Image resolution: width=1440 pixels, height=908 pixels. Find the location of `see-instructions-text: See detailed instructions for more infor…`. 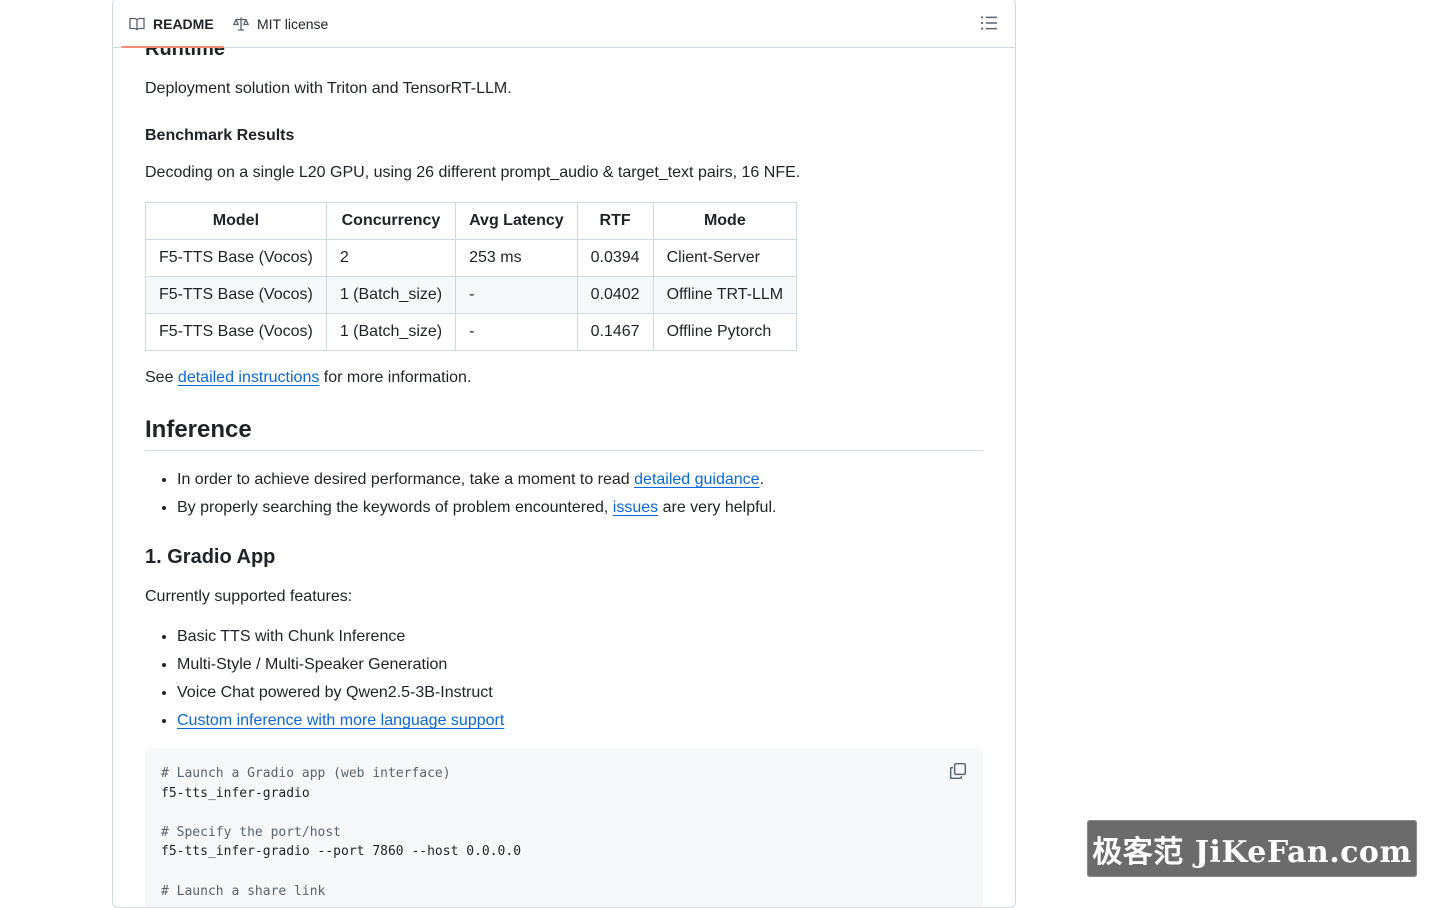

see-instructions-text: See detailed instructions for more infor… is located at coordinates (308, 378).